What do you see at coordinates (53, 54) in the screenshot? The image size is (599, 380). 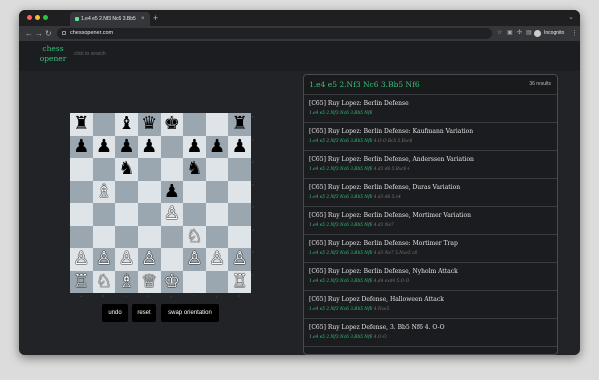 I see `site-logo: chess opener` at bounding box center [53, 54].